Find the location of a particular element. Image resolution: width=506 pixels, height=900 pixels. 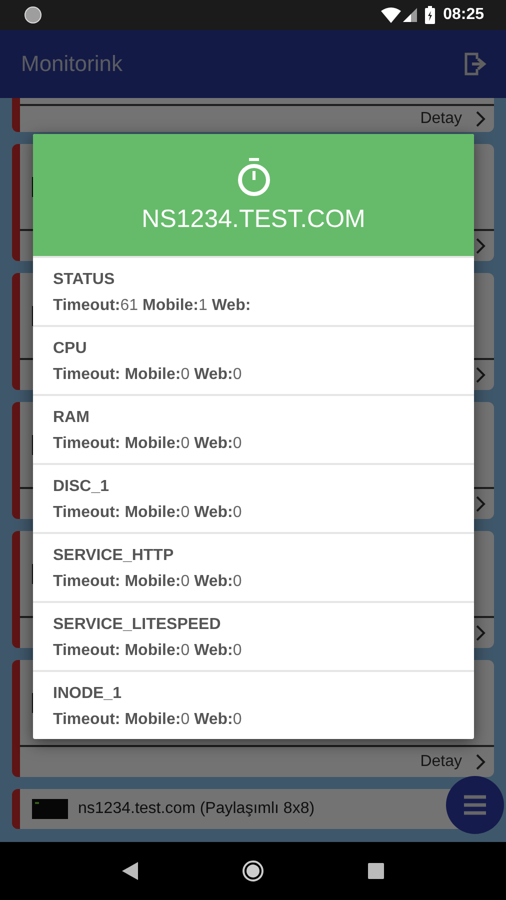

check-name: DISC_1 is located at coordinates (81, 487).